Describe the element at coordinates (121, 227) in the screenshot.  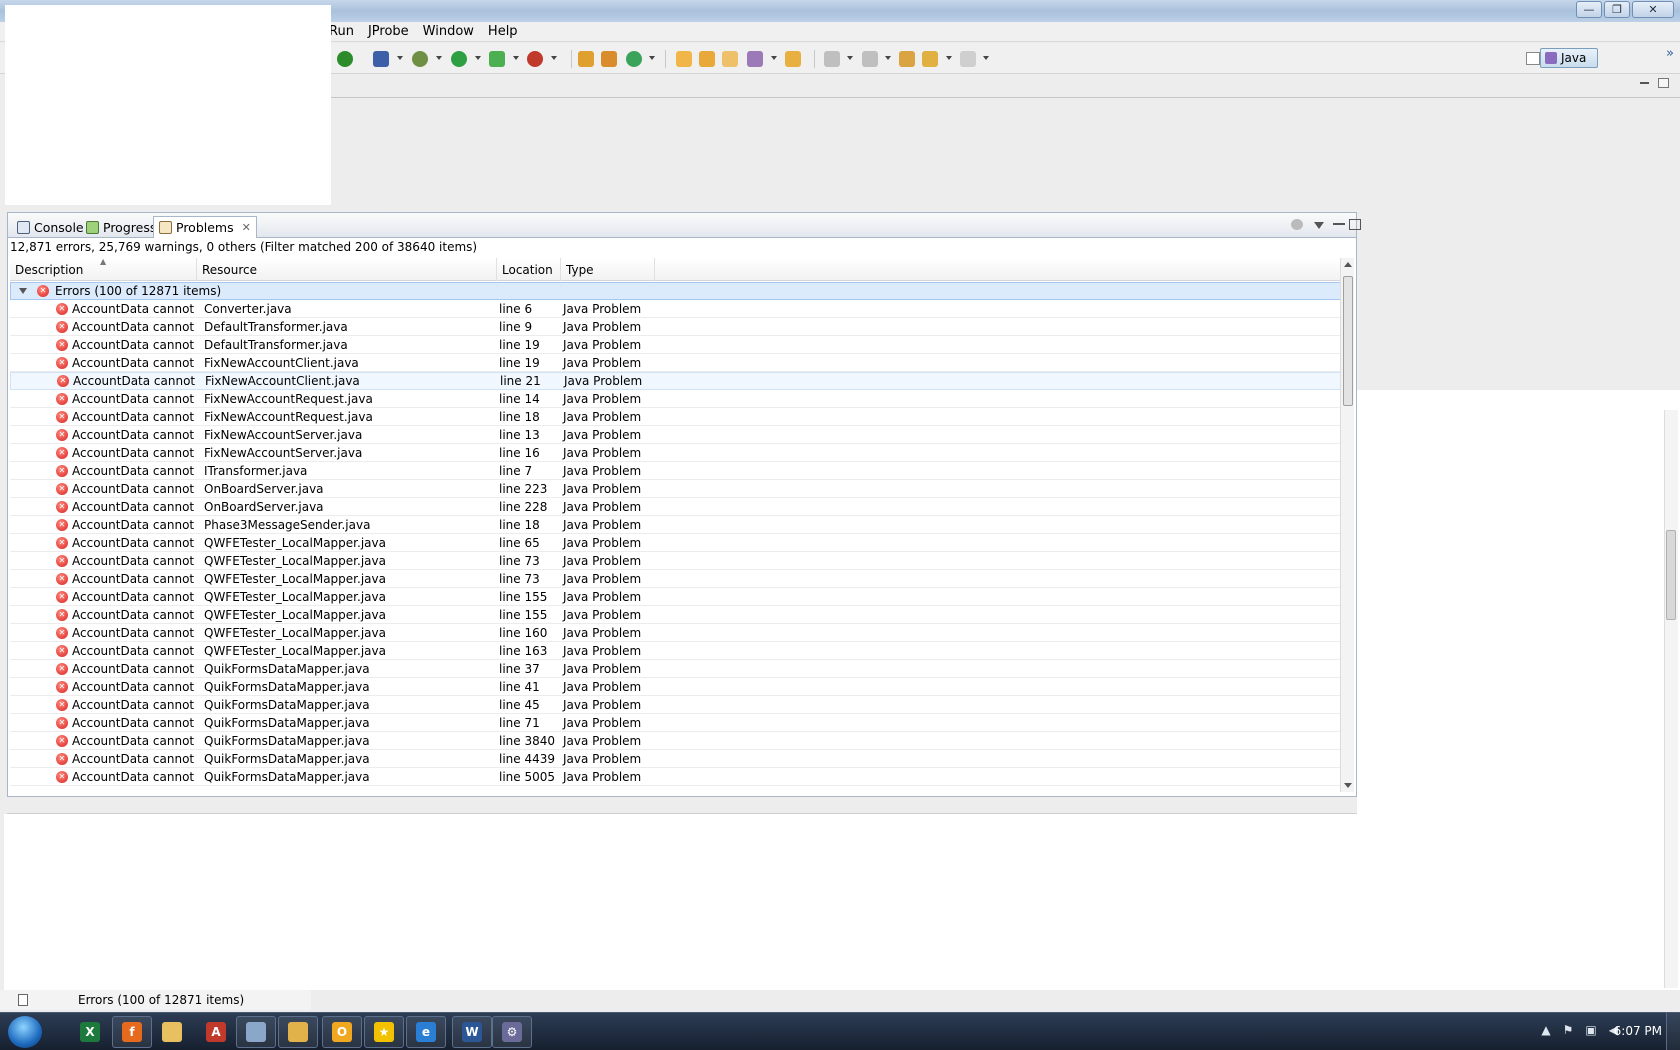
I see `tab-progress: Progress` at that location.